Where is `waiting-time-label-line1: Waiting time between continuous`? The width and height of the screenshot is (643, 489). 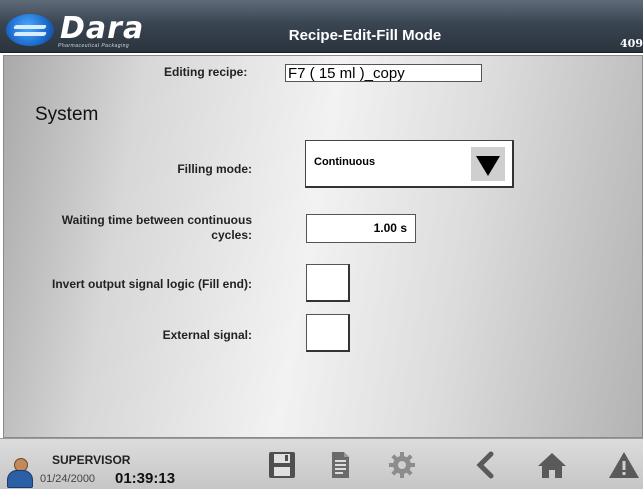
waiting-time-label-line1: Waiting time between continuous is located at coordinates (156, 220).